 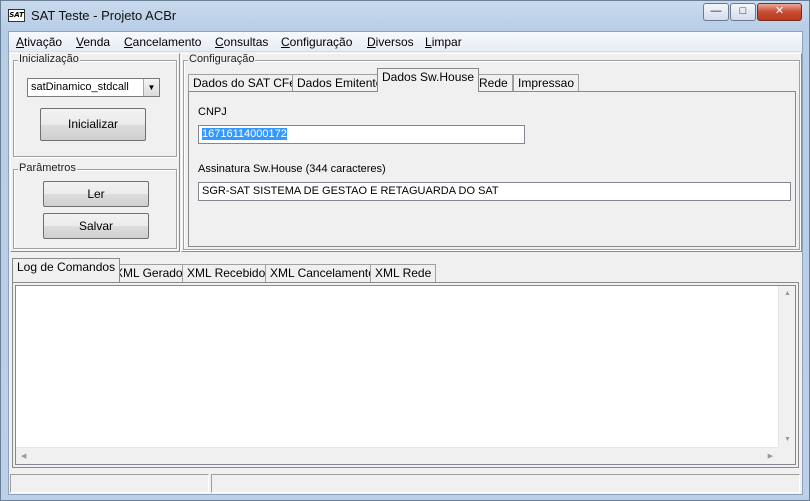 I want to click on close-icon: ✕, so click(x=779, y=11).